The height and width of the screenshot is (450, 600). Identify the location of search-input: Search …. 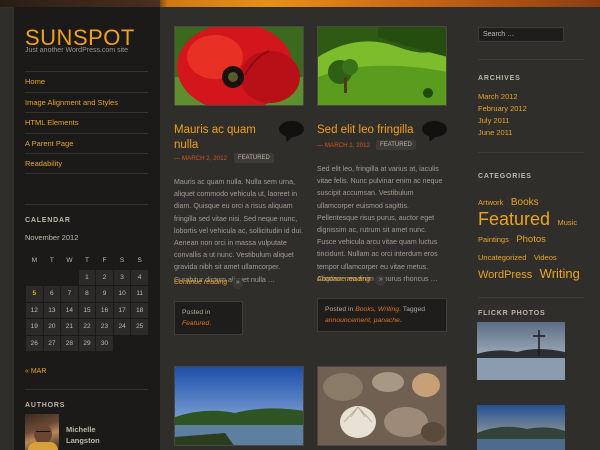
(521, 34).